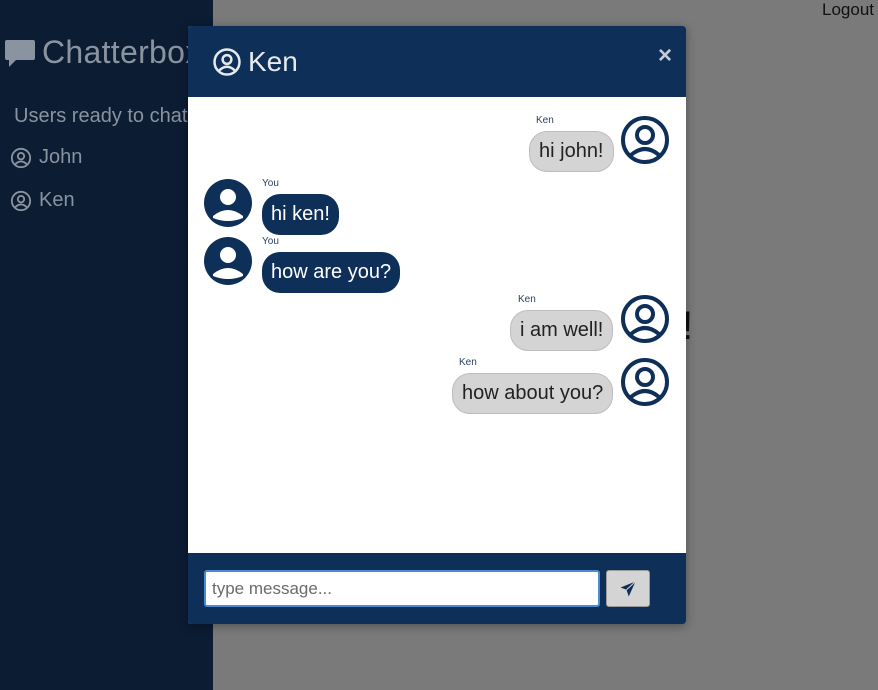 The image size is (878, 690). I want to click on message-composer, so click(437, 588).